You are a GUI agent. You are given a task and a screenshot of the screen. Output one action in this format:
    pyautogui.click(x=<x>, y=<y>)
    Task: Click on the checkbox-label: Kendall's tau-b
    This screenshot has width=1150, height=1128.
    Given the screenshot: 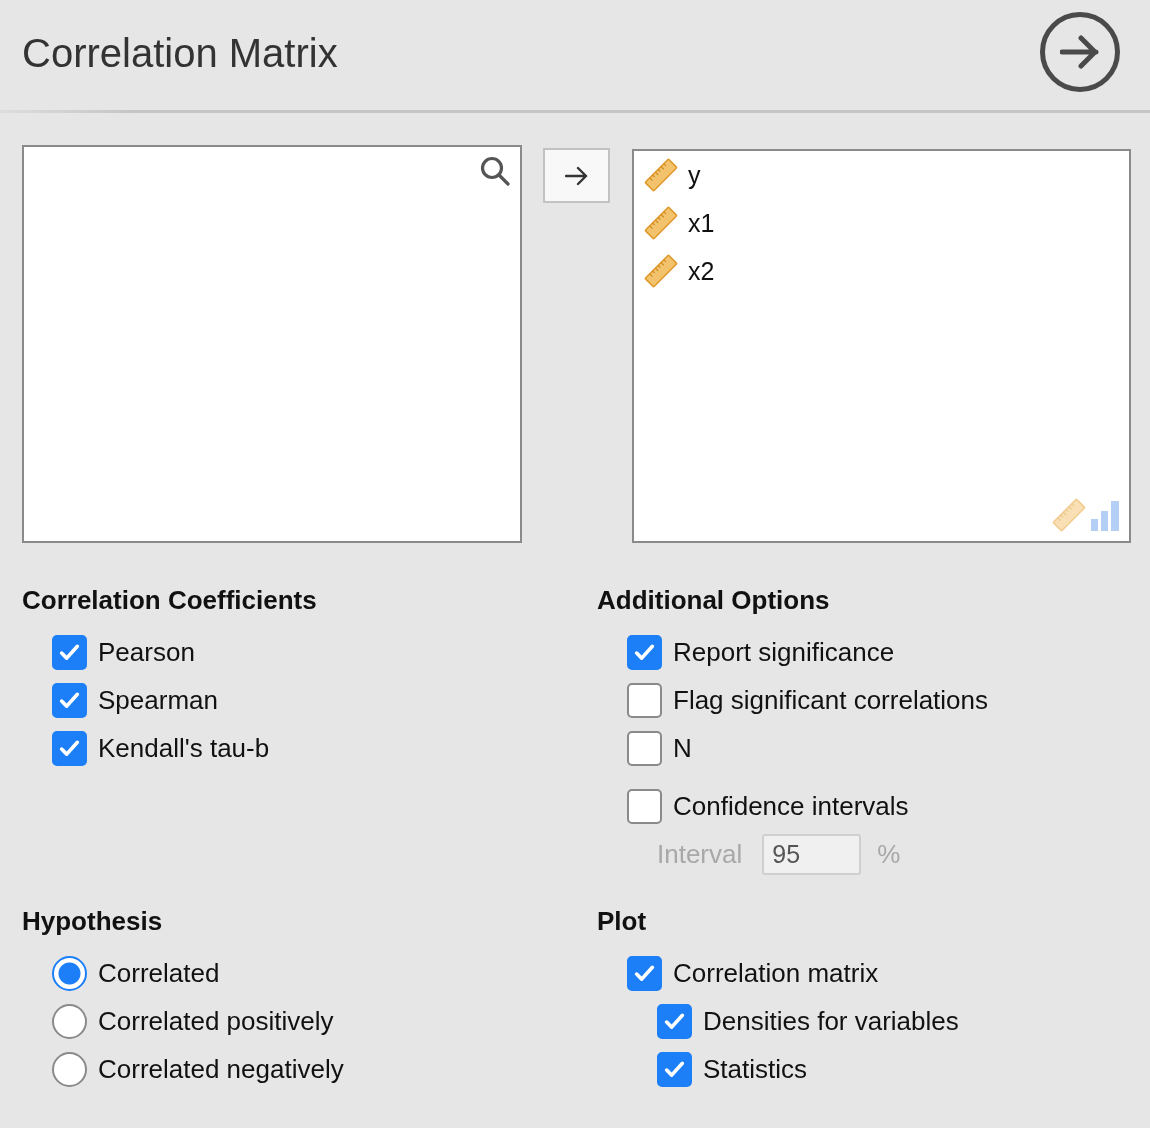 What is the action you would take?
    pyautogui.click(x=184, y=748)
    